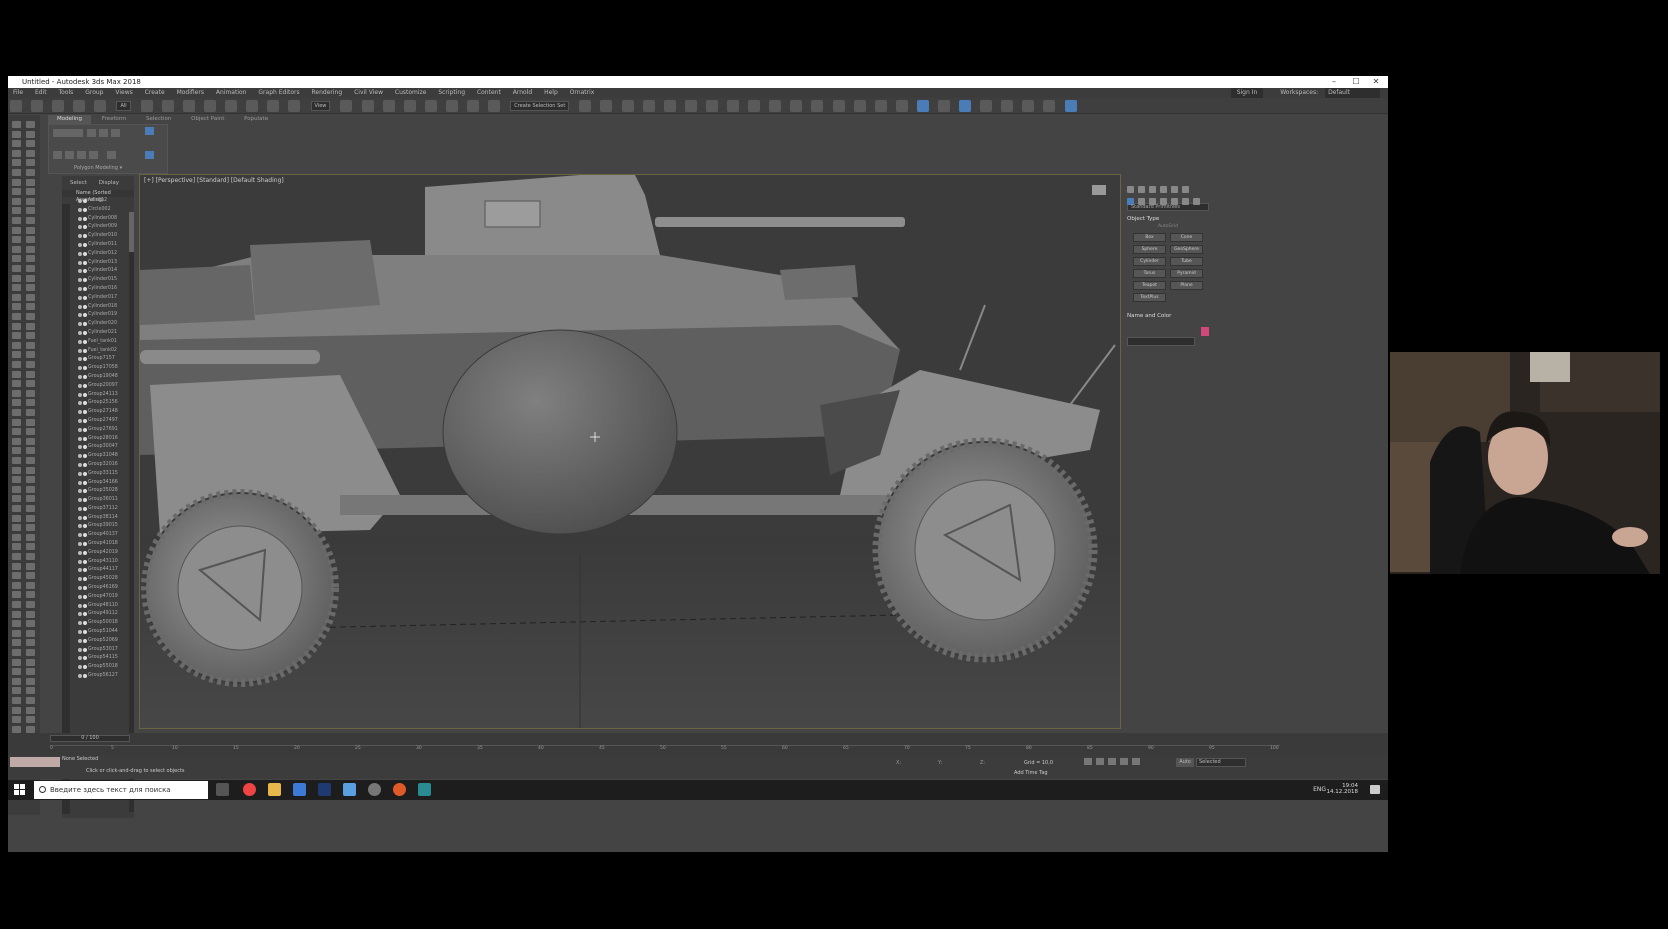 The image size is (1668, 929). I want to click on object-name-input, so click(1161, 341).